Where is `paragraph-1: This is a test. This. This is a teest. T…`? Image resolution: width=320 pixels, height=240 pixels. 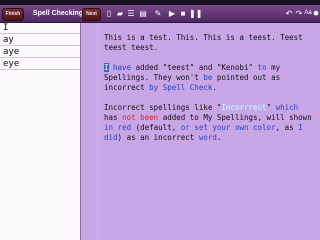 paragraph-1: This is a test. This. This is a teest. T… is located at coordinates (203, 42).